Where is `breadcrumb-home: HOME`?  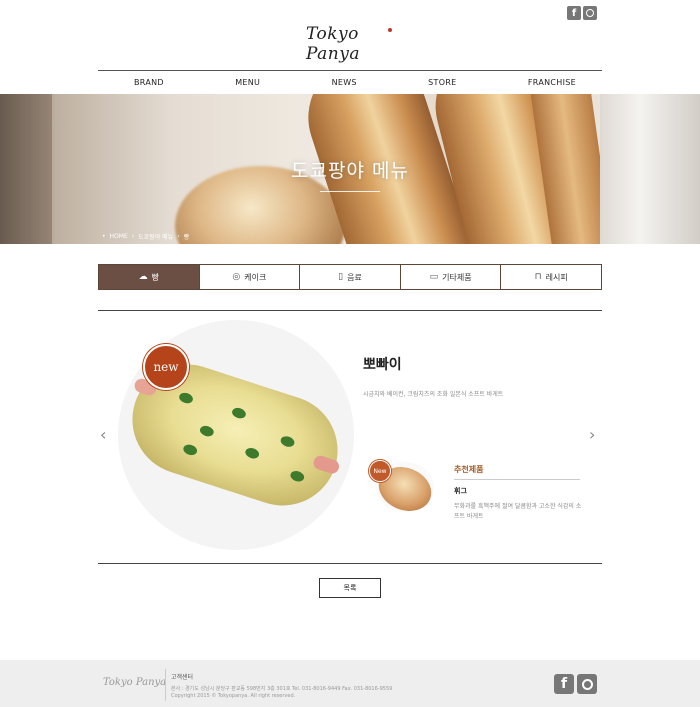 breadcrumb-home: HOME is located at coordinates (119, 236).